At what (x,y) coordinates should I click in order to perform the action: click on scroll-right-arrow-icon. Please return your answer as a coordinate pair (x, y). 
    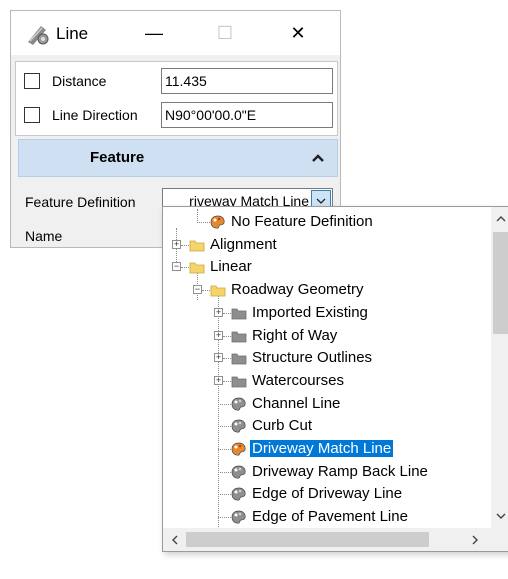
    Looking at the image, I should click on (475, 540).